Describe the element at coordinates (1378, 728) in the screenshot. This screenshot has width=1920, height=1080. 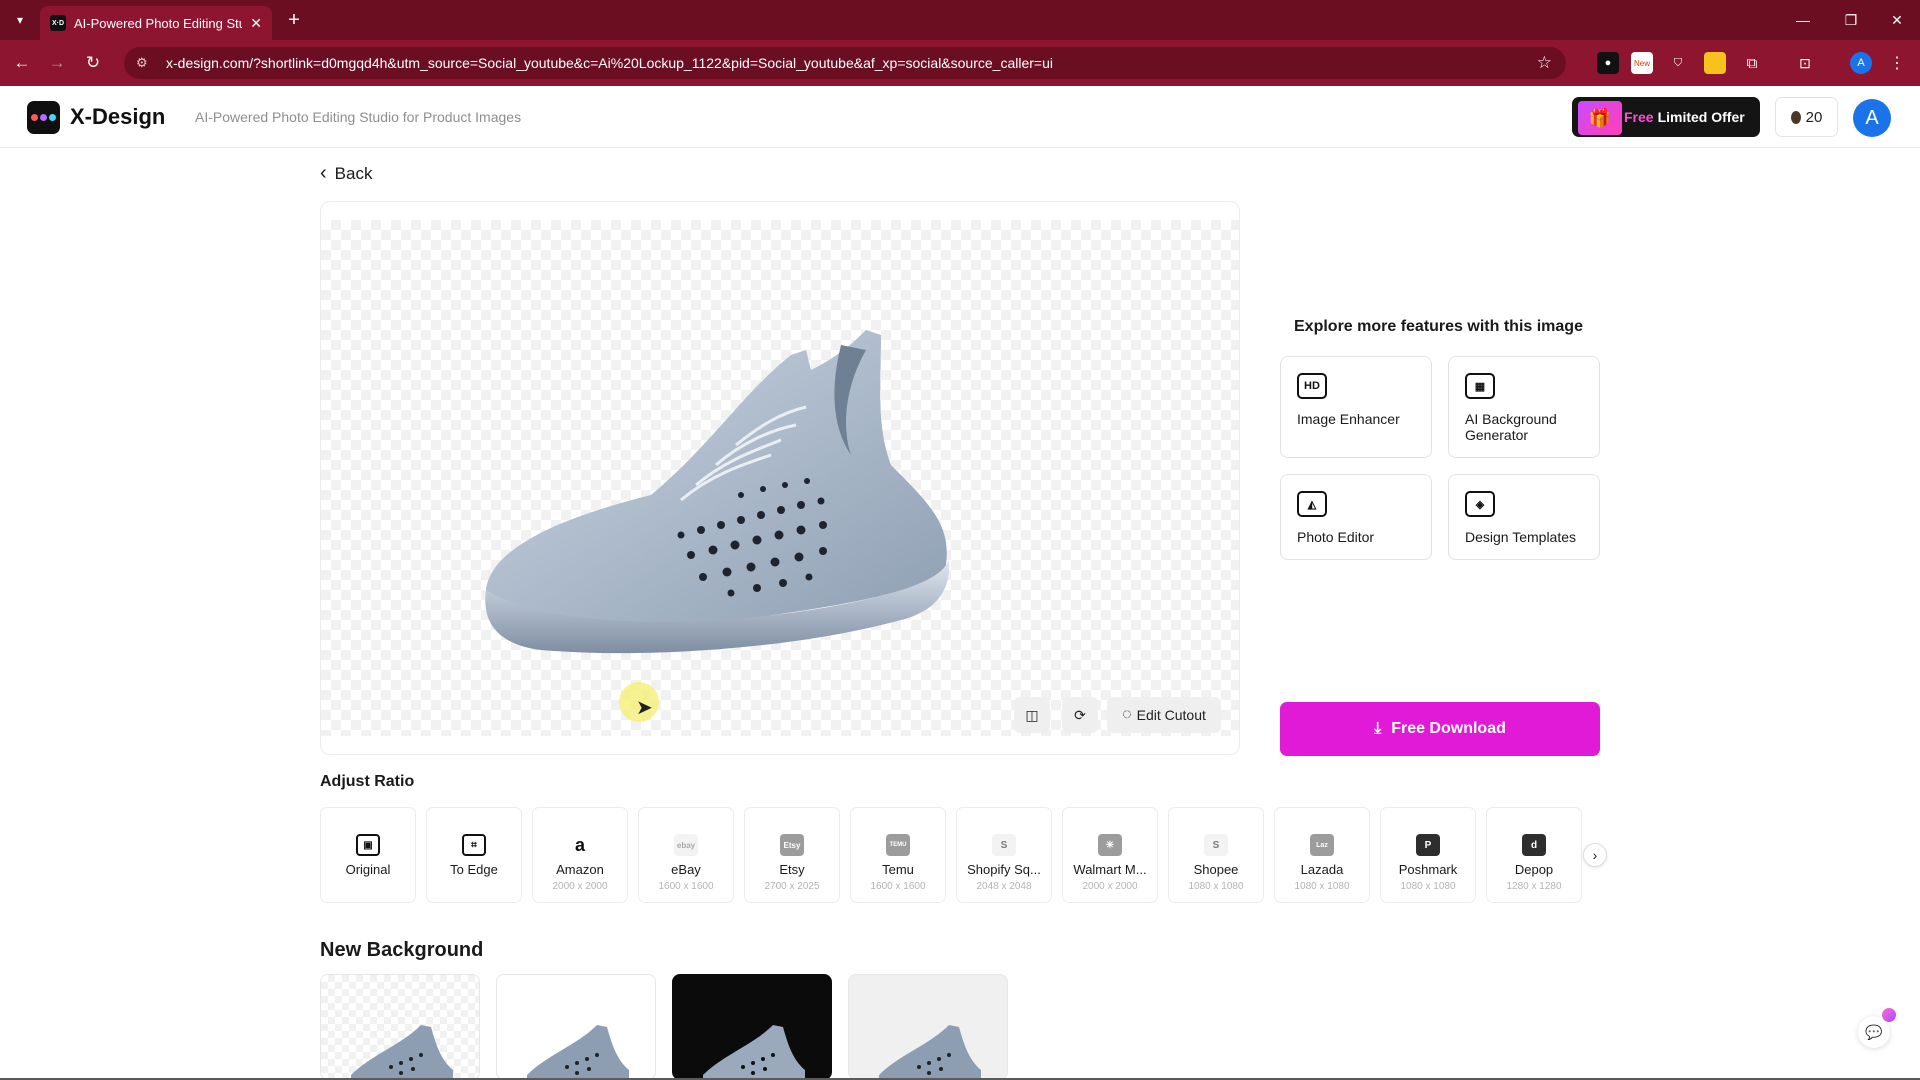
I see `download-icon: ⤓` at that location.